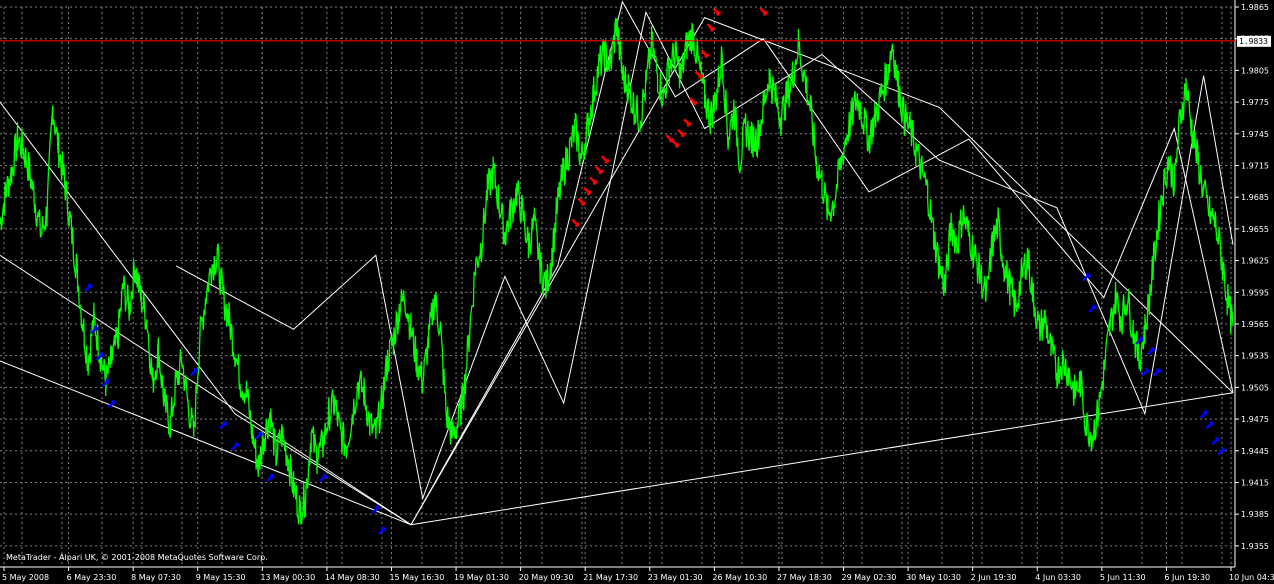 The image size is (1274, 584). What do you see at coordinates (1255, 292) in the screenshot?
I see `y-tick-label: 1.9595` at bounding box center [1255, 292].